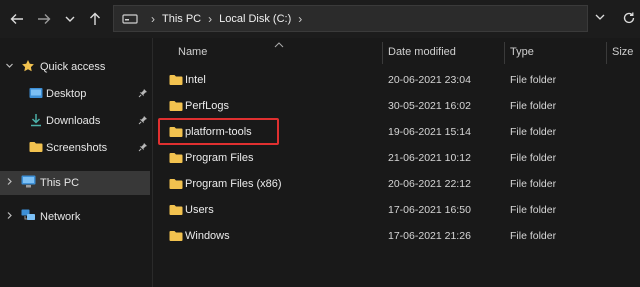 Image resolution: width=640 pixels, height=287 pixels. Describe the element at coordinates (429, 184) in the screenshot. I see `file-date: 20-06-2021 22:12` at that location.